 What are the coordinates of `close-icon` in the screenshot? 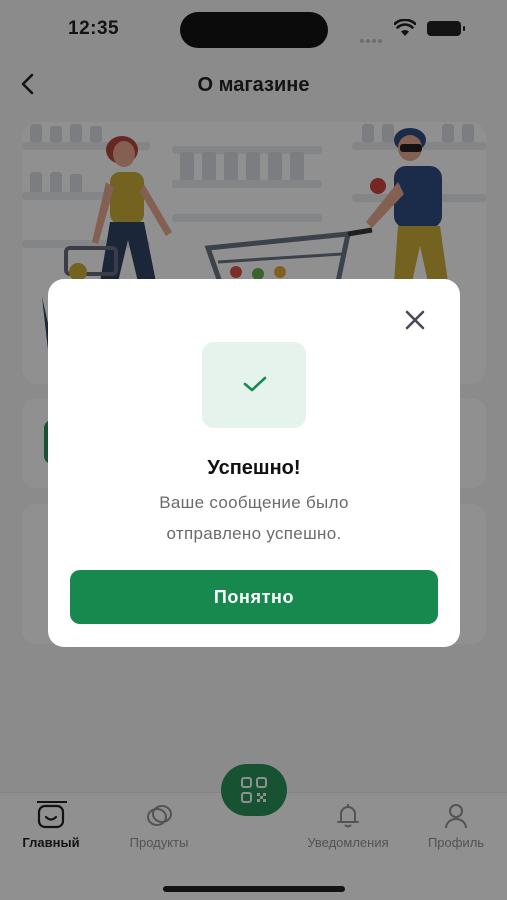 It's located at (415, 320).